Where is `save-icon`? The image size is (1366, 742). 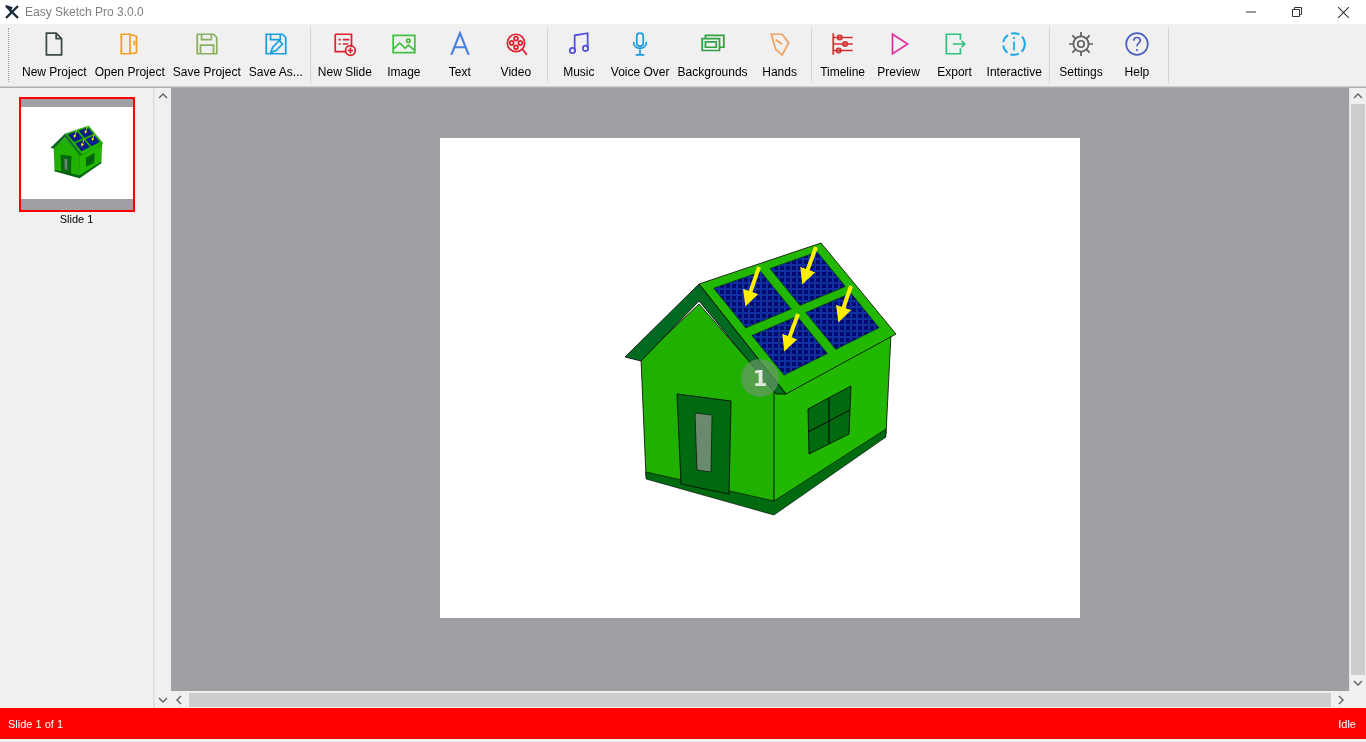
save-icon is located at coordinates (206, 44).